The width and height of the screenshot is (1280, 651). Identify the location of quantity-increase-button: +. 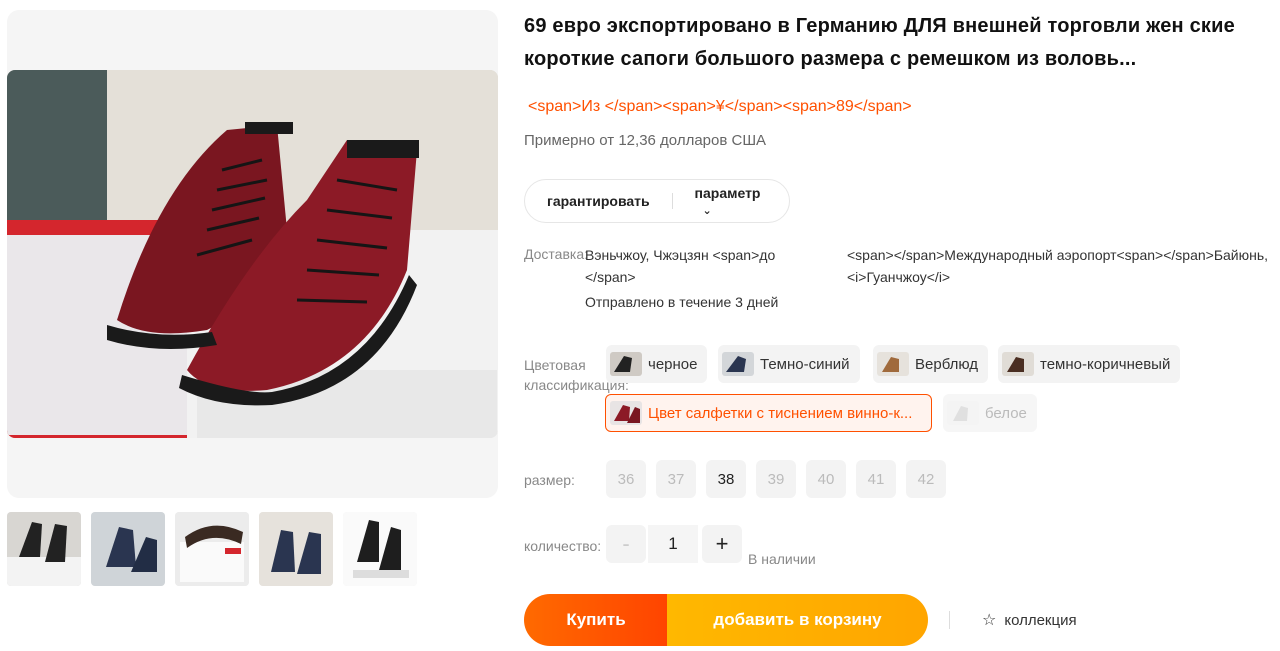
(722, 544).